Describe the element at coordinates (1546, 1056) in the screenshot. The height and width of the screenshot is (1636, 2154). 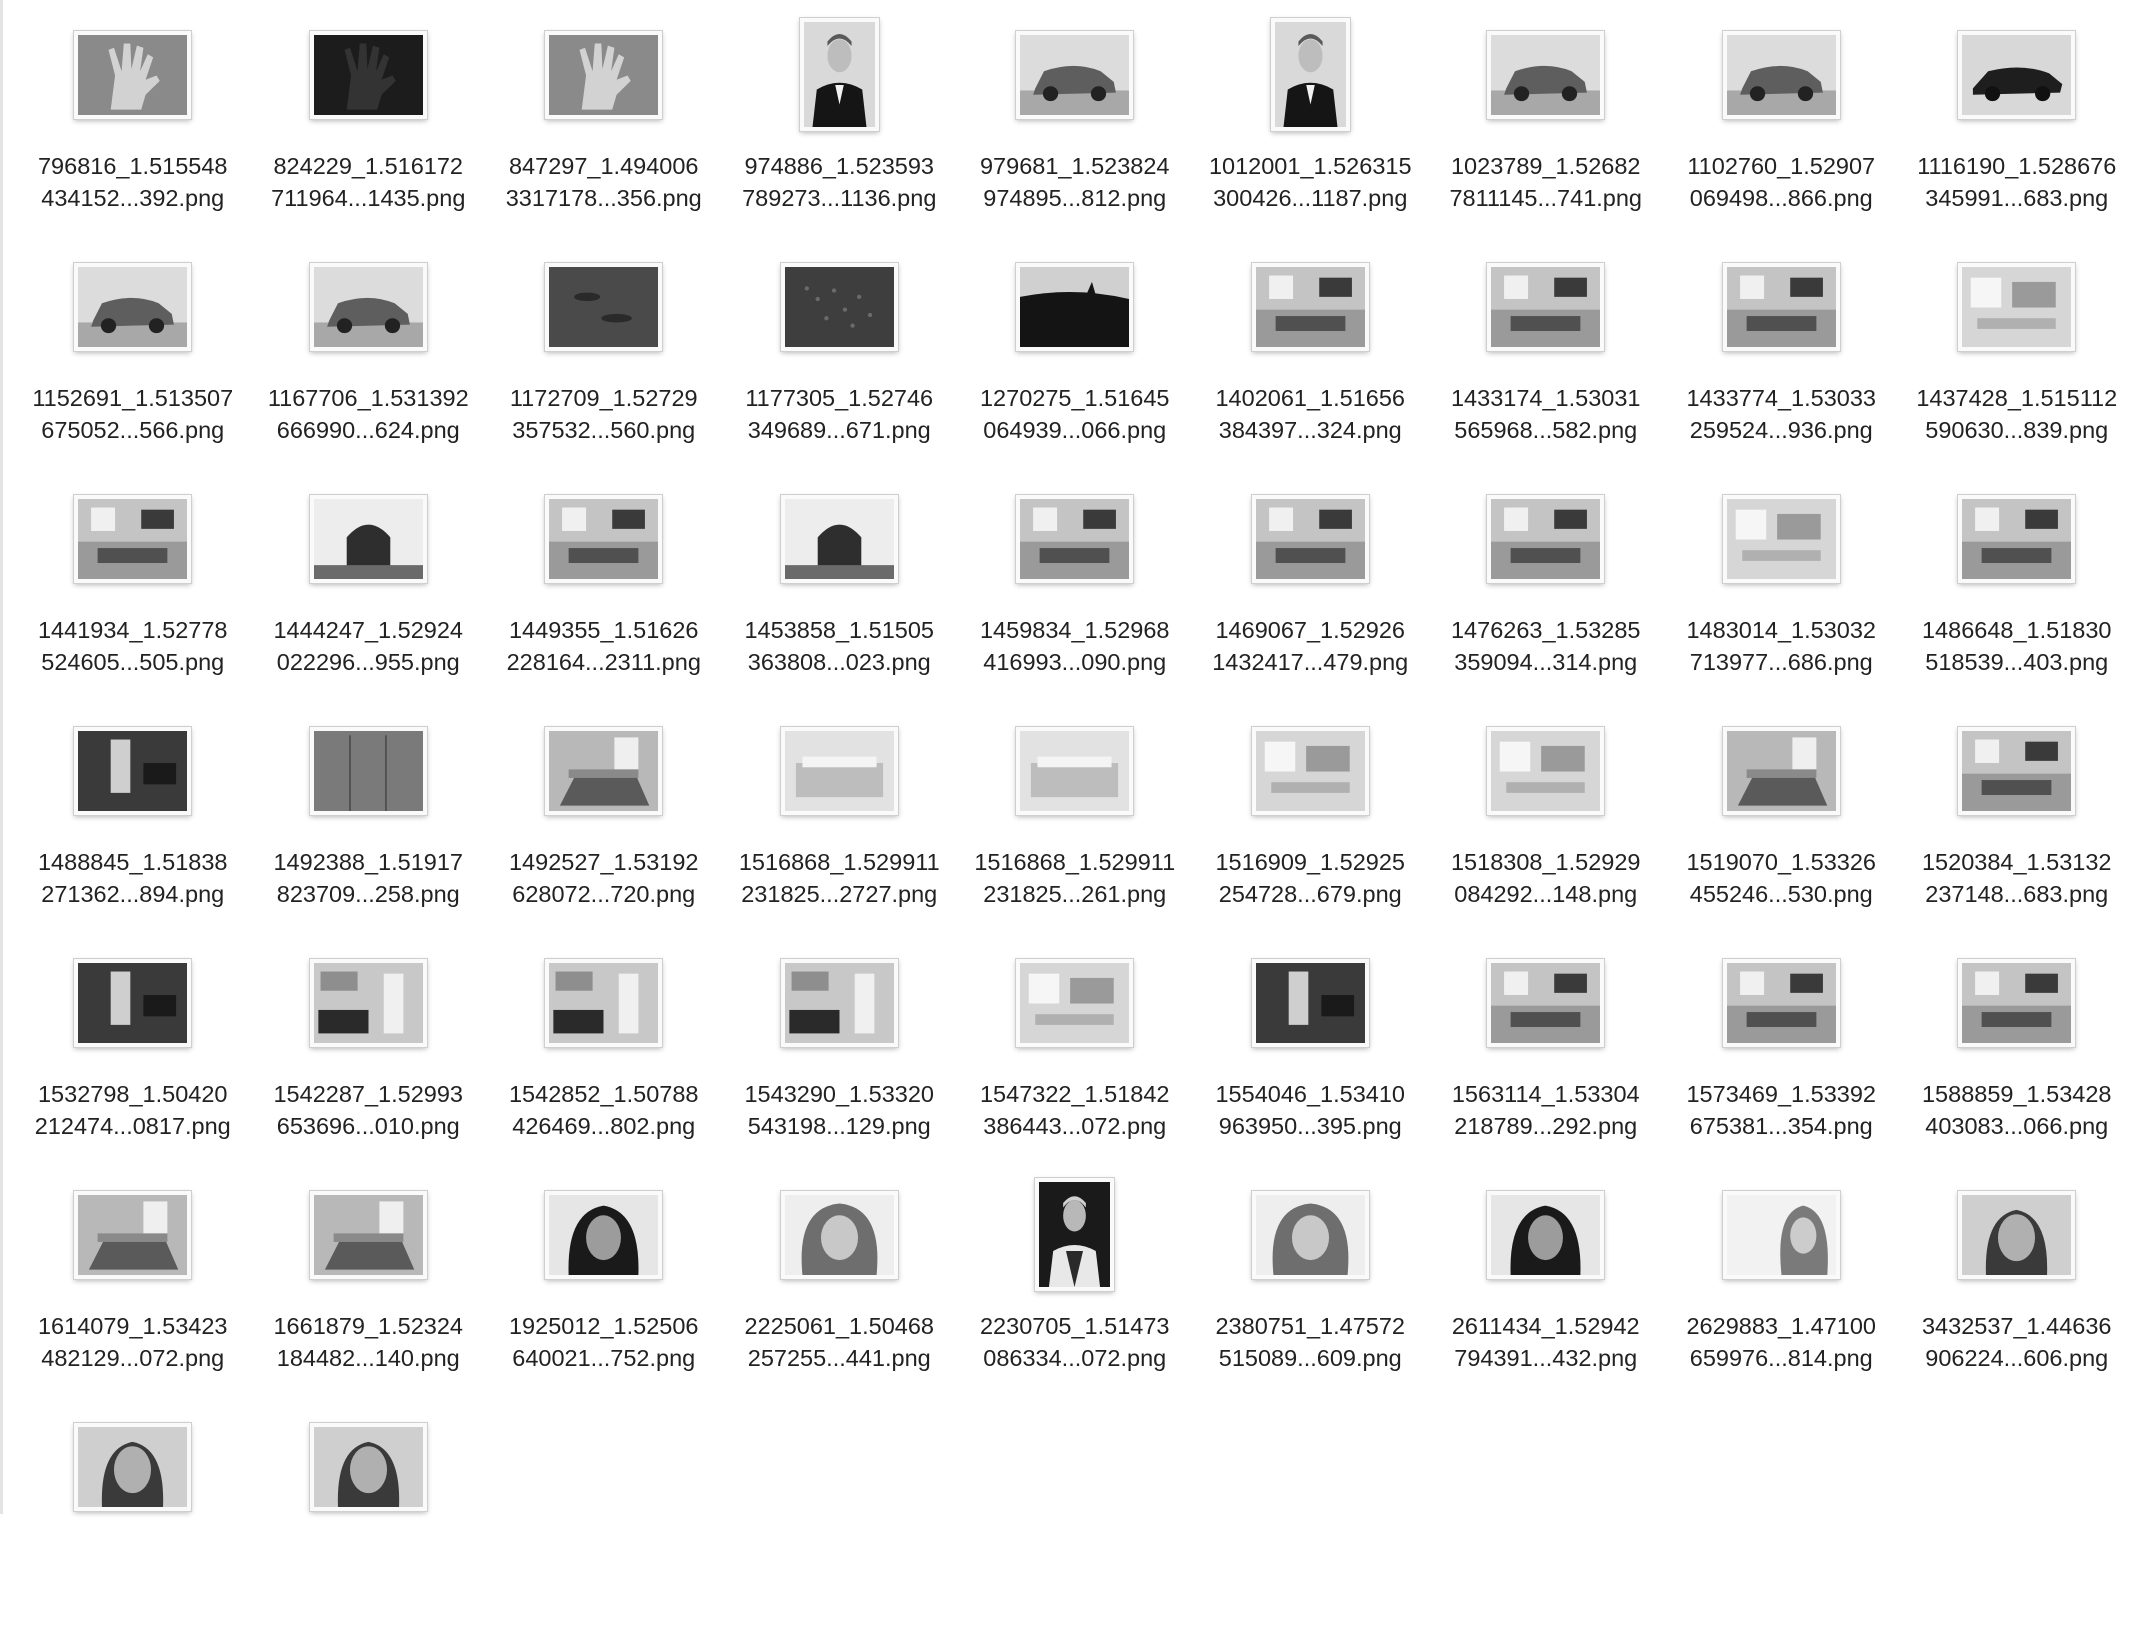
I see `file-item: 1563114_1.53304 218789...292.png` at that location.